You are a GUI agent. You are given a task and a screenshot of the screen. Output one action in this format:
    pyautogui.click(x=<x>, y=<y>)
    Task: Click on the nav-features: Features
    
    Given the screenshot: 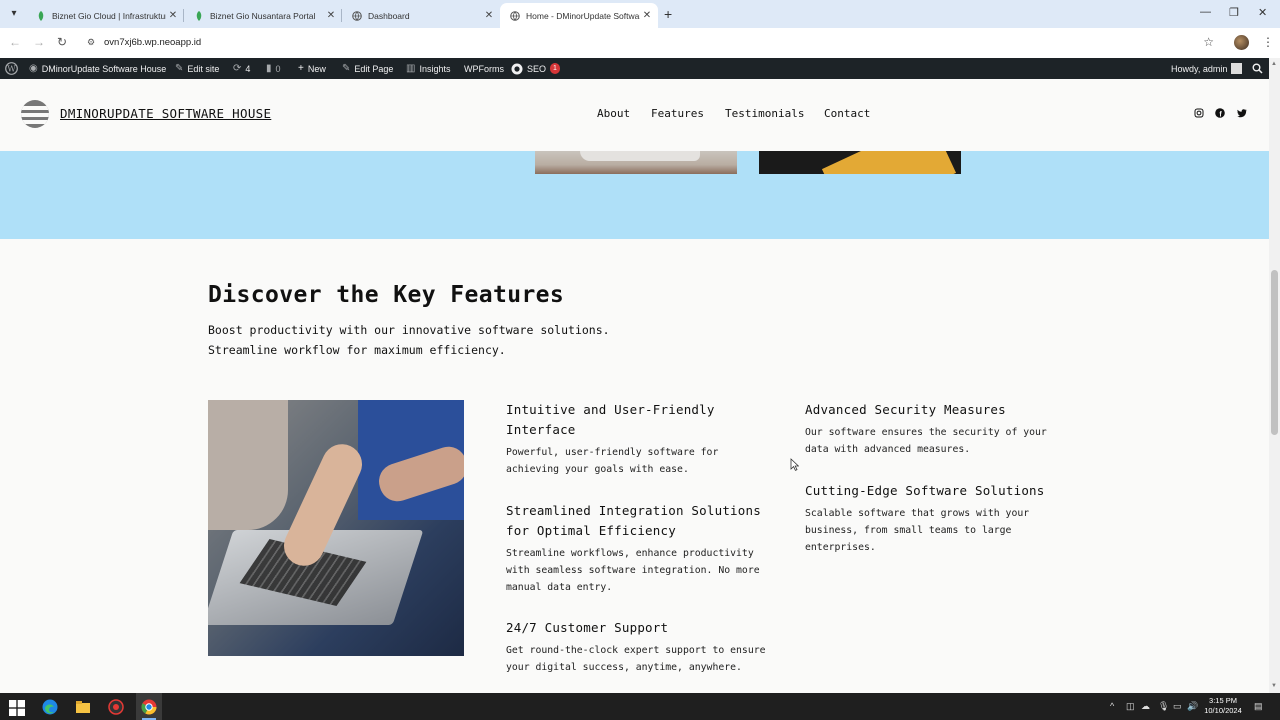 What is the action you would take?
    pyautogui.click(x=677, y=113)
    